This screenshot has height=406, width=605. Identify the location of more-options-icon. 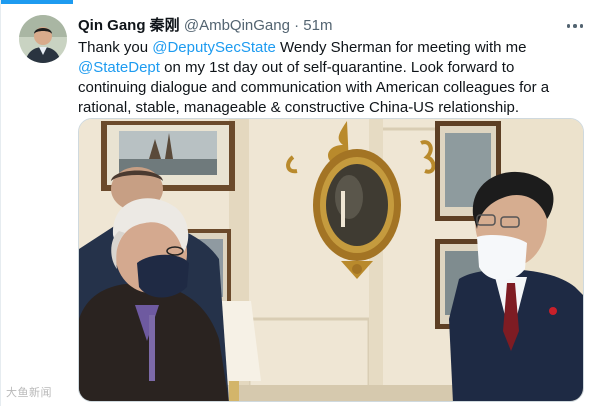
(575, 26).